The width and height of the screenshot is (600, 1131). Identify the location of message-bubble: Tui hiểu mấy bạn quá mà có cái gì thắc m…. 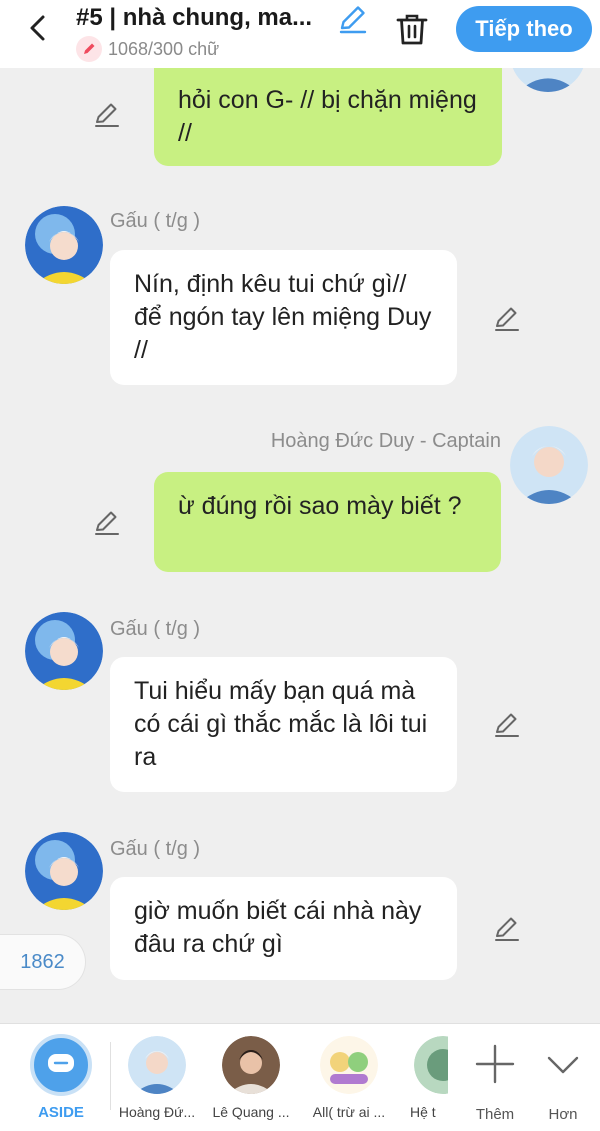
(283, 724).